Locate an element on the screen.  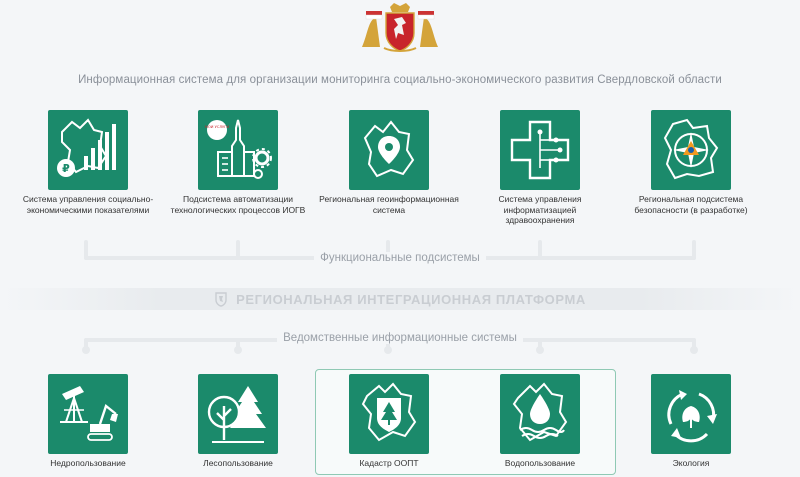
card-water-use: Водопользование is located at coordinates (540, 421).